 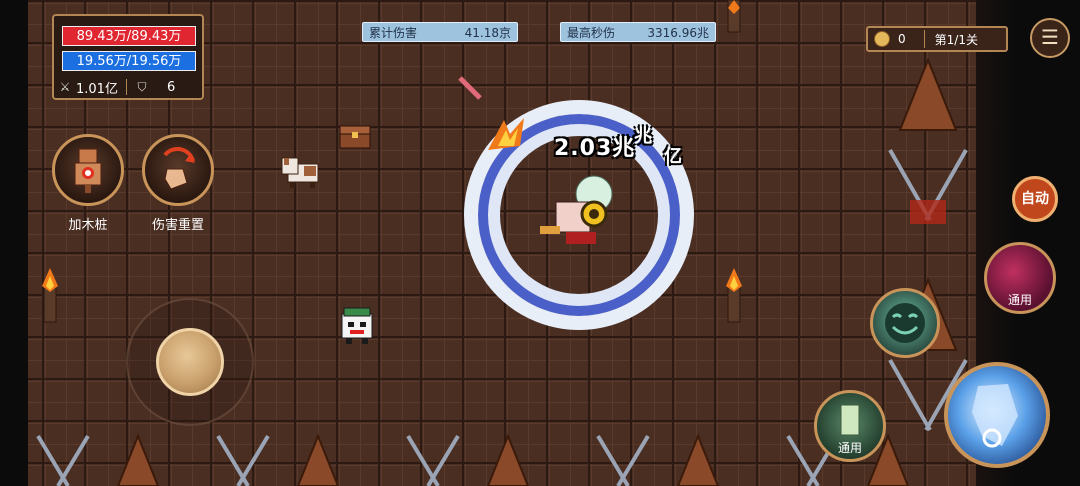 What do you see at coordinates (14, 243) in the screenshot?
I see `left-border` at bounding box center [14, 243].